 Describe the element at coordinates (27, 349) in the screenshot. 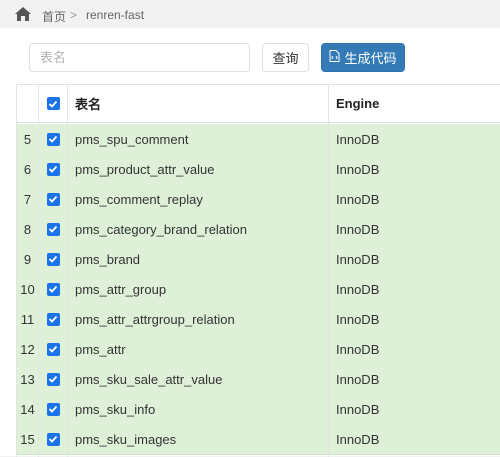

I see `row-index: 12` at that location.